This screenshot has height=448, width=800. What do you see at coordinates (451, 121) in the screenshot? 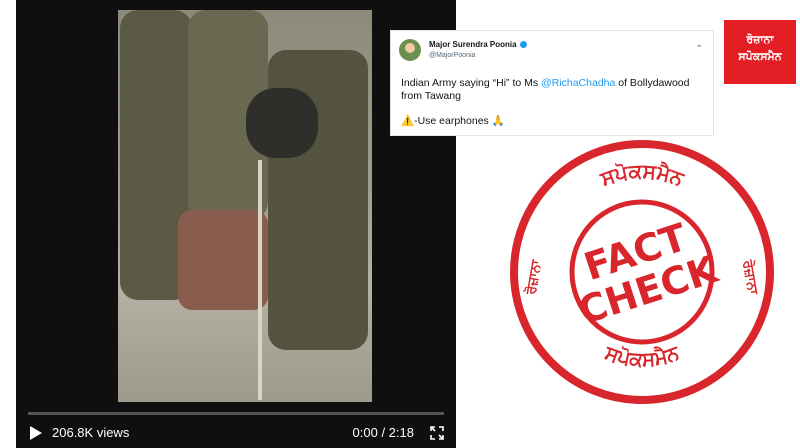
I see `tweet-warning-text: -Use earphones` at bounding box center [451, 121].